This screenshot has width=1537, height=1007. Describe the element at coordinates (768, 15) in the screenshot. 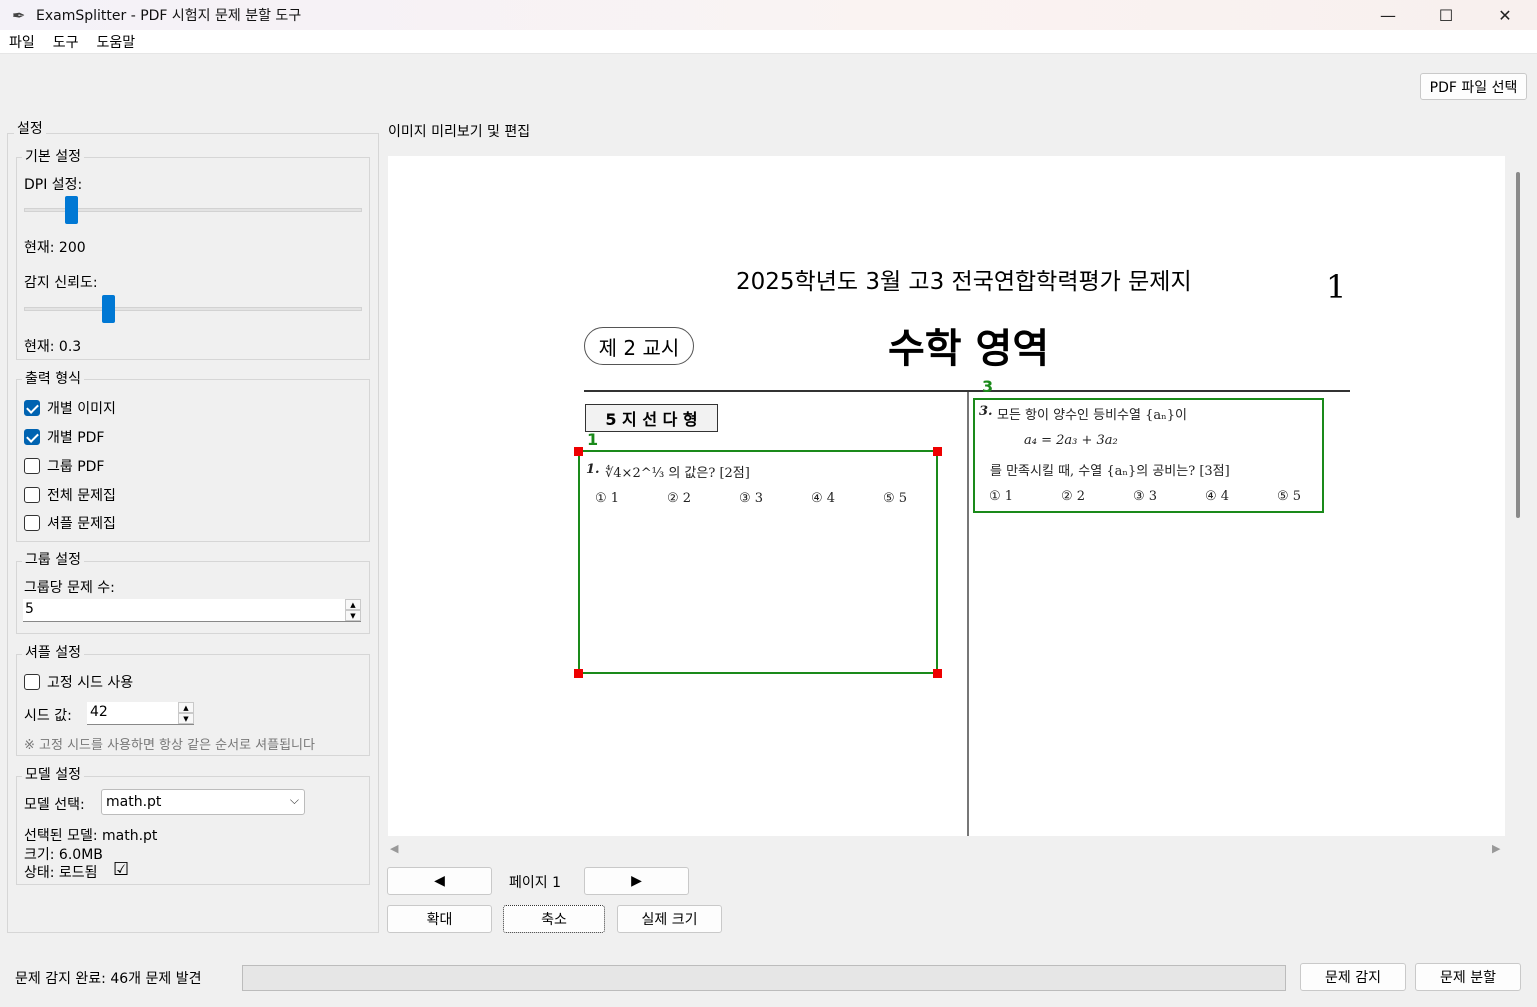

I see `title-bar: ✒ ExamSplitter - PDF 시험지 문제 분할 도구` at that location.